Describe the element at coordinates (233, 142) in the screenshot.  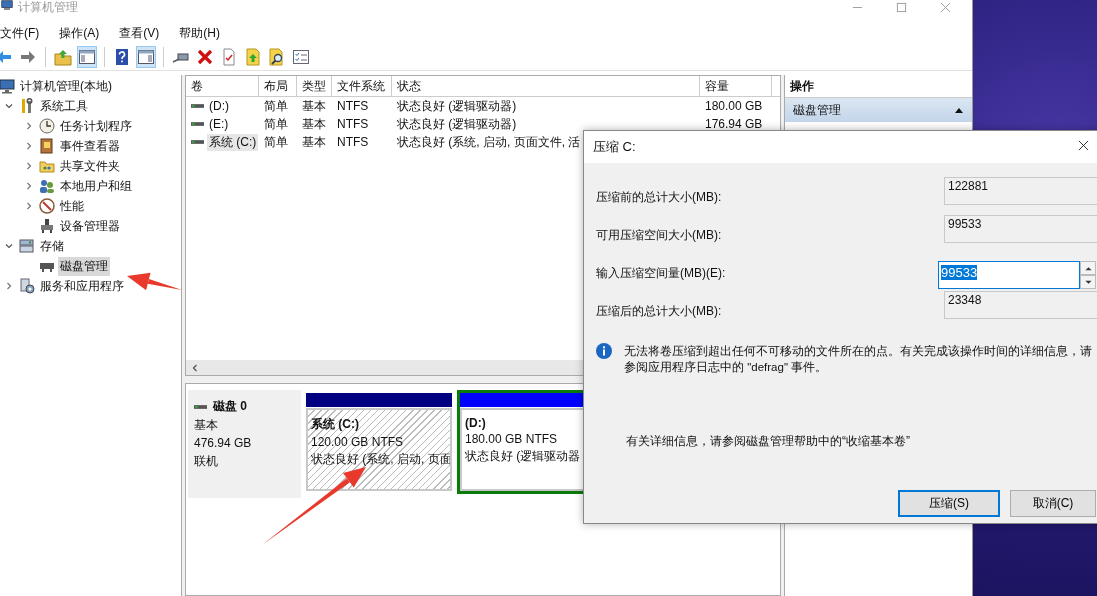
I see `table-cell: 系统 (C:)` at that location.